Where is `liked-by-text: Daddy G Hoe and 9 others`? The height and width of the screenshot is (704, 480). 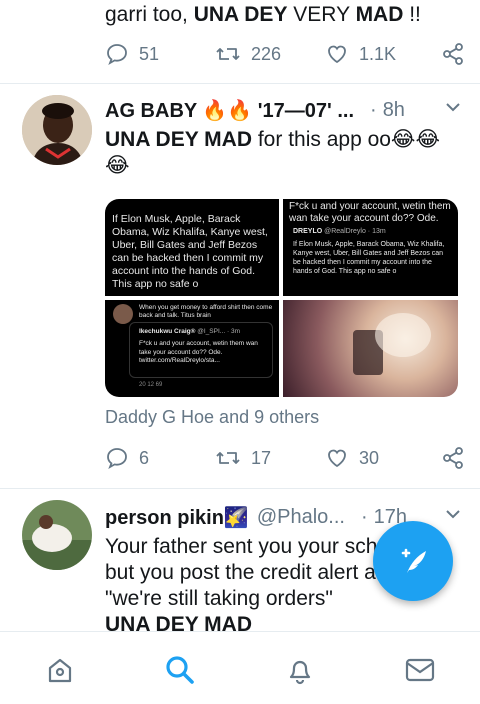
liked-by-text: Daddy G Hoe and 9 others is located at coordinates (212, 417).